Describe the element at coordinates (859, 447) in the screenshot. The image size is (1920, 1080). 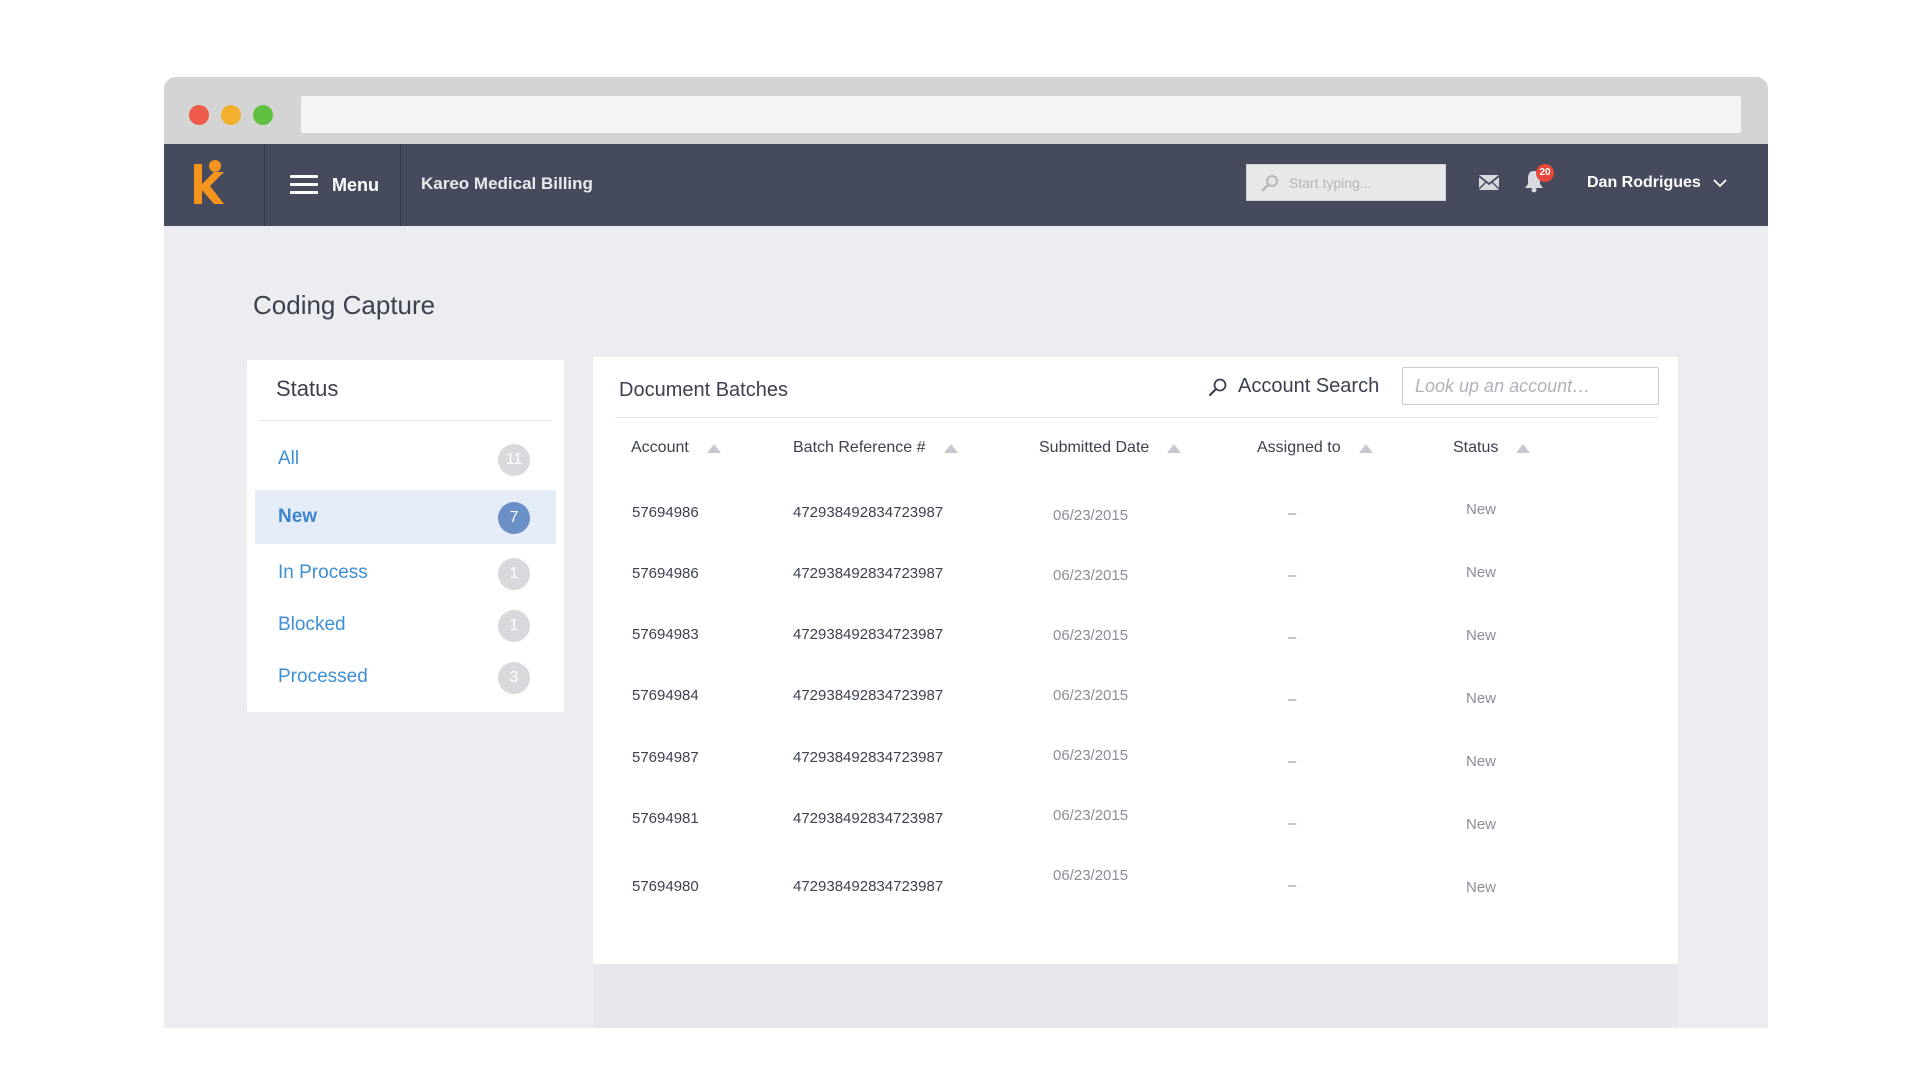
I see `column-header-label: Batch Reference #` at that location.